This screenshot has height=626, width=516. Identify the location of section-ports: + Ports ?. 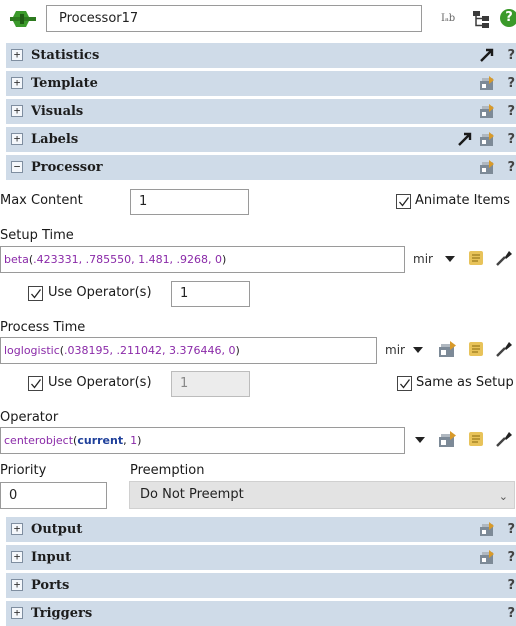
(261, 585).